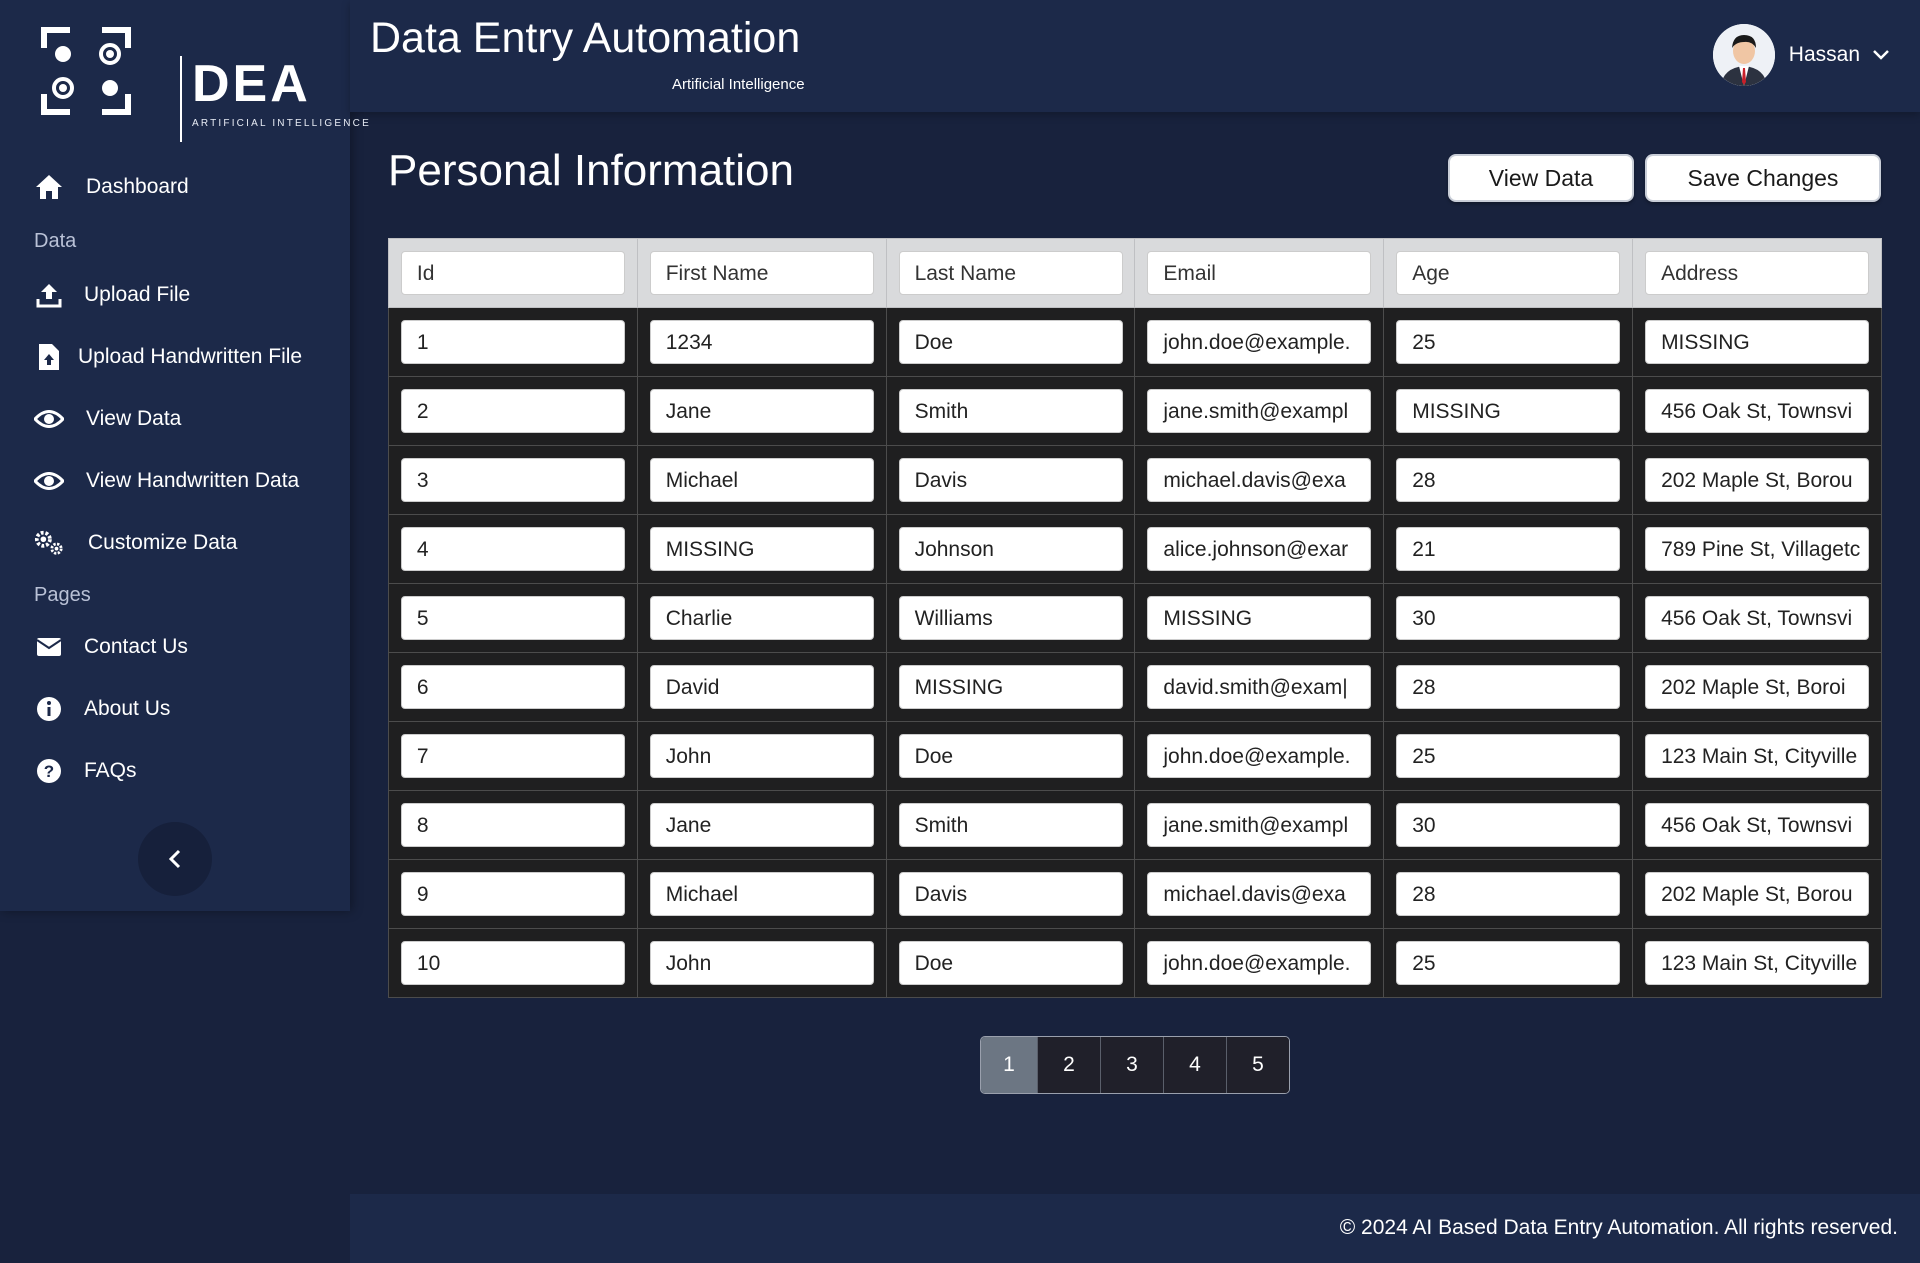 This screenshot has width=1920, height=1263. Describe the element at coordinates (761, 618) in the screenshot. I see `first-name-field: Charlie` at that location.